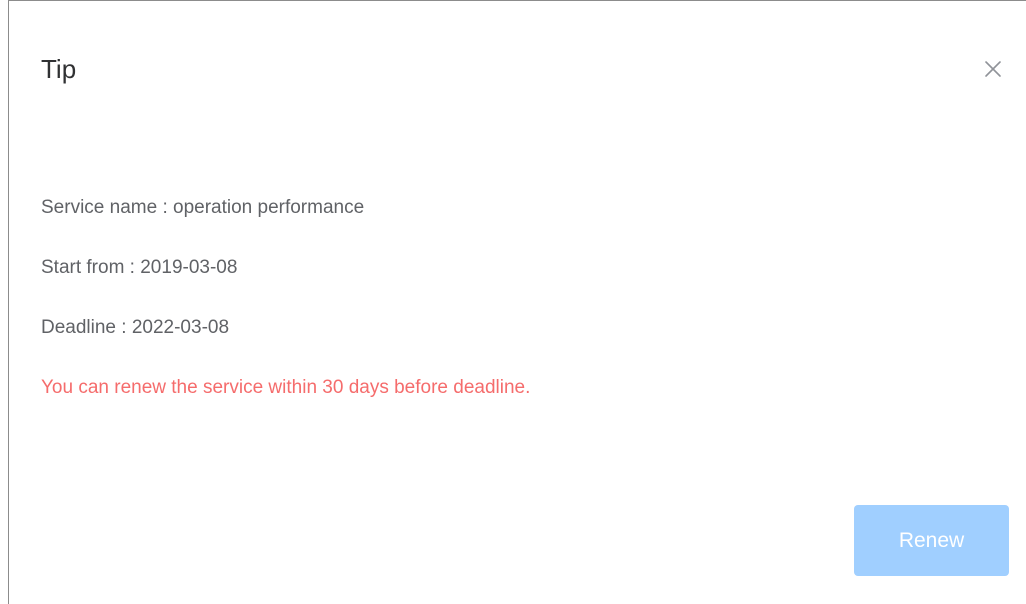 Image resolution: width=1026 pixels, height=604 pixels. I want to click on close-button, so click(993, 69).